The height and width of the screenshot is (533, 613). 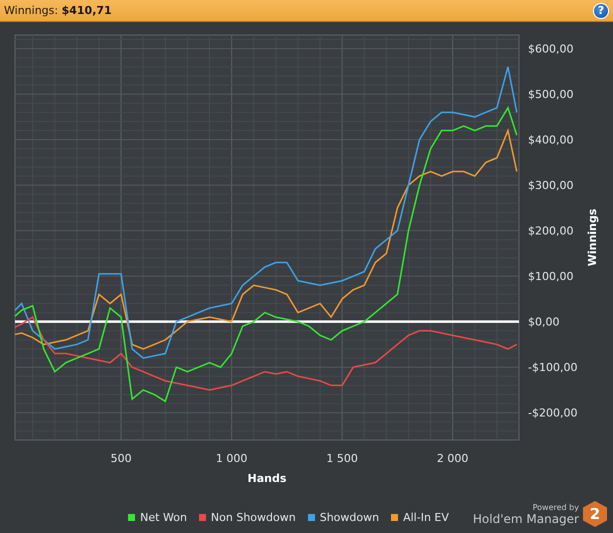 I want to click on y-tick-label: $100,00, so click(x=551, y=277).